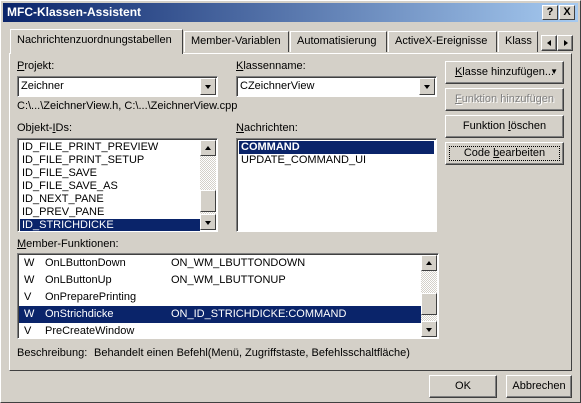 The height and width of the screenshot is (403, 581). I want to click on member-funktion-row: W OnLButtonUp ON_WM_LBUTTONUP, so click(220, 280).